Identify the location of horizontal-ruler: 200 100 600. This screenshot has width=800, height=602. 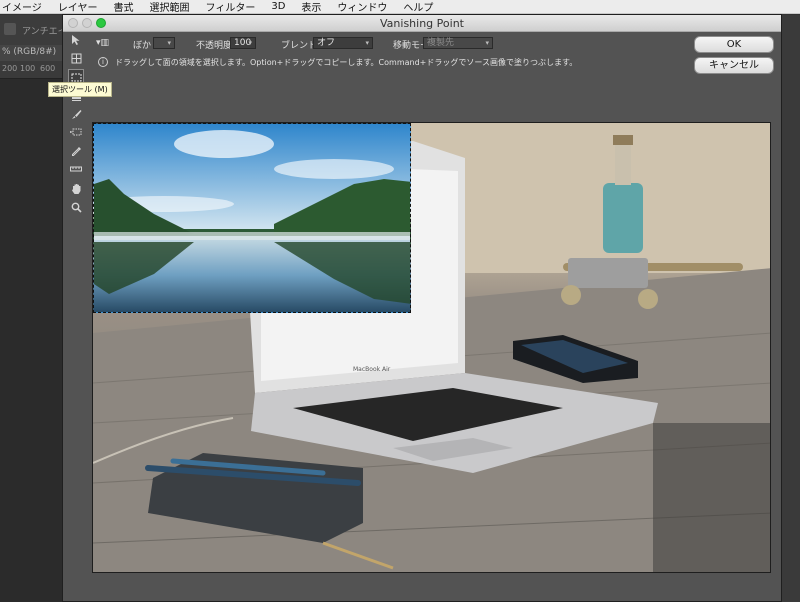
(32, 70).